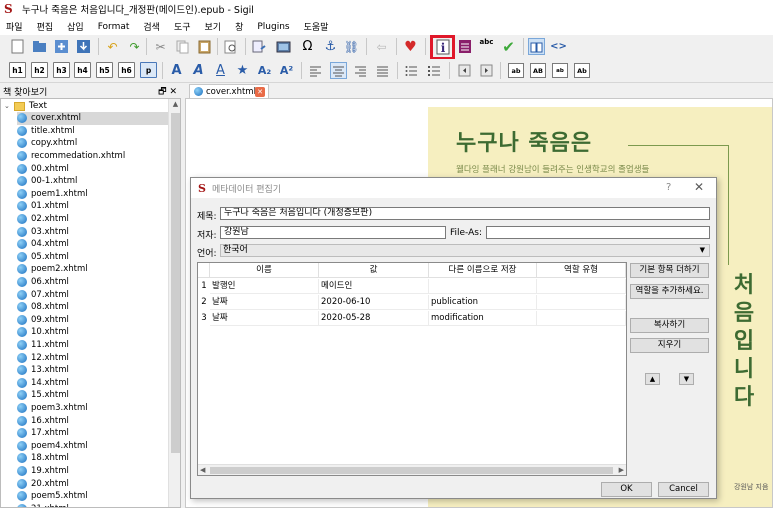  What do you see at coordinates (581, 270) in the screenshot?
I see `col-header-role: 역할 유형` at bounding box center [581, 270].